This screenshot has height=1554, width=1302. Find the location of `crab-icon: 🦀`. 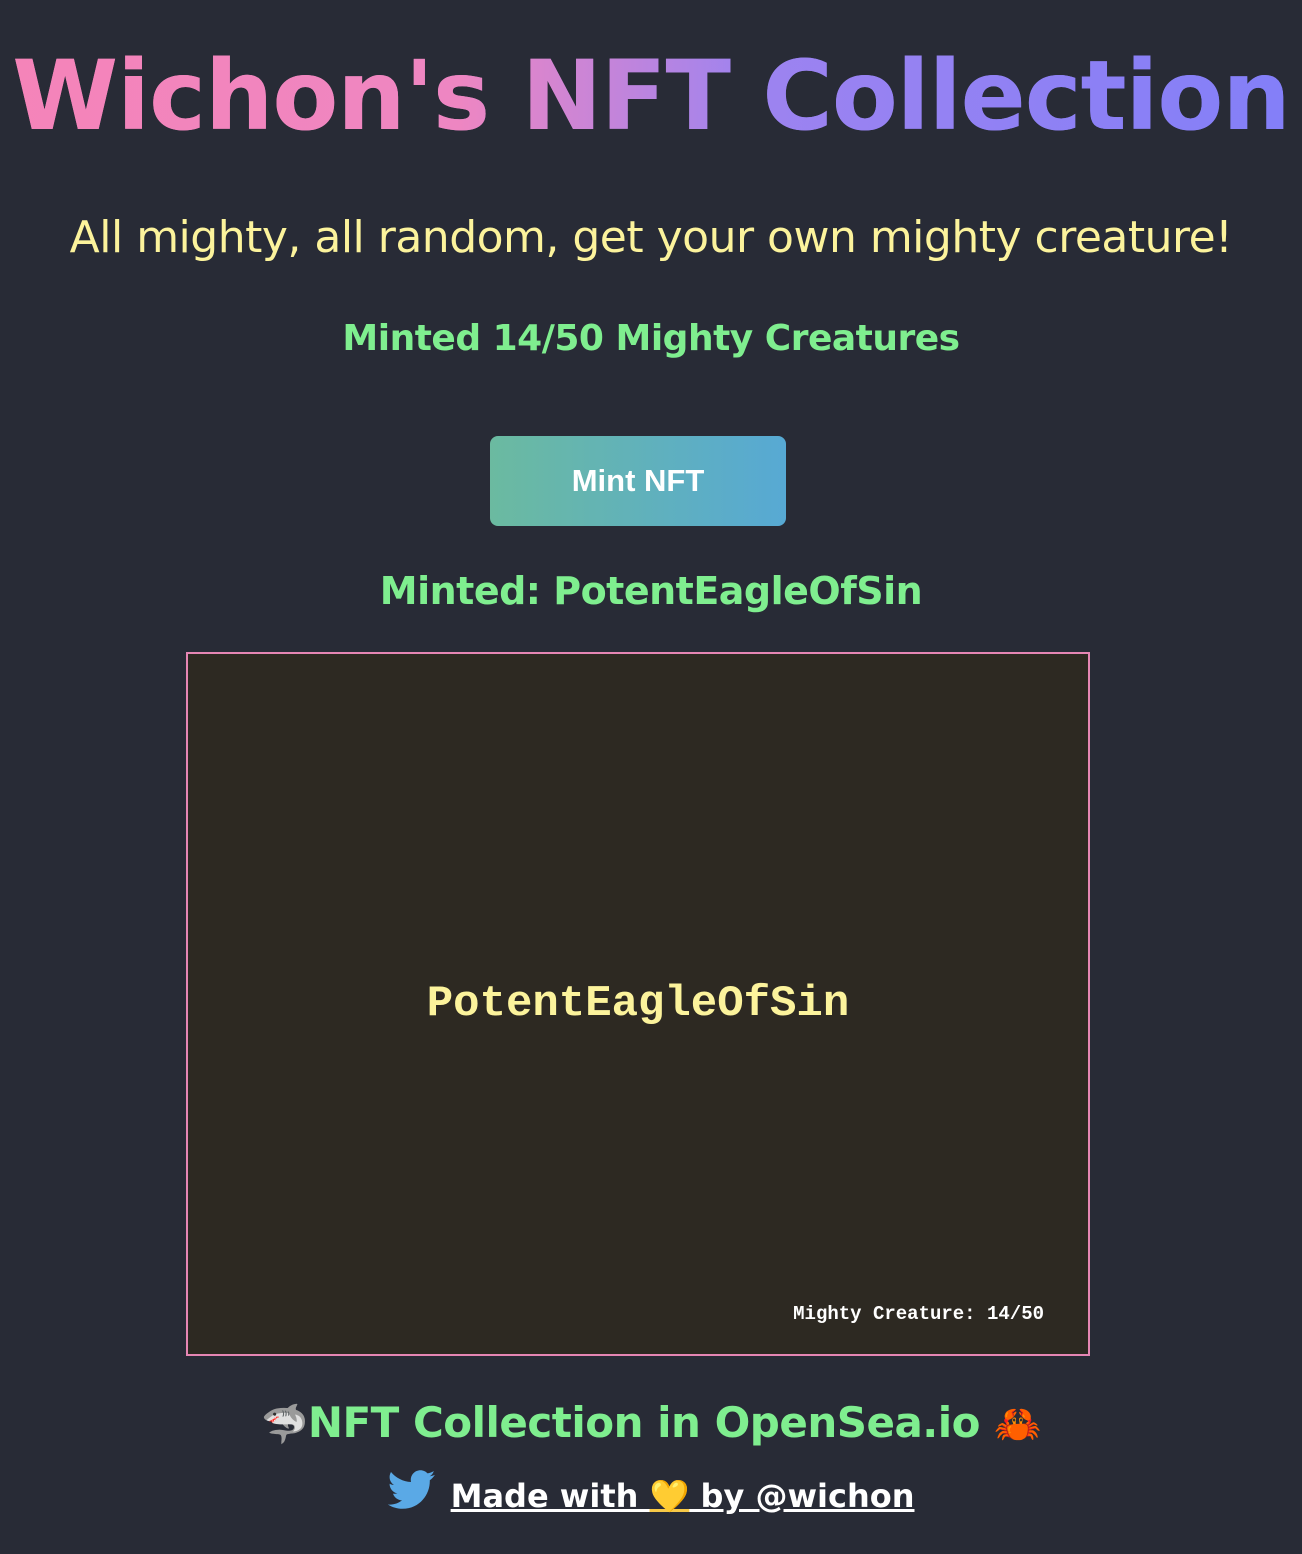

crab-icon: 🦀 is located at coordinates (1017, 1424).